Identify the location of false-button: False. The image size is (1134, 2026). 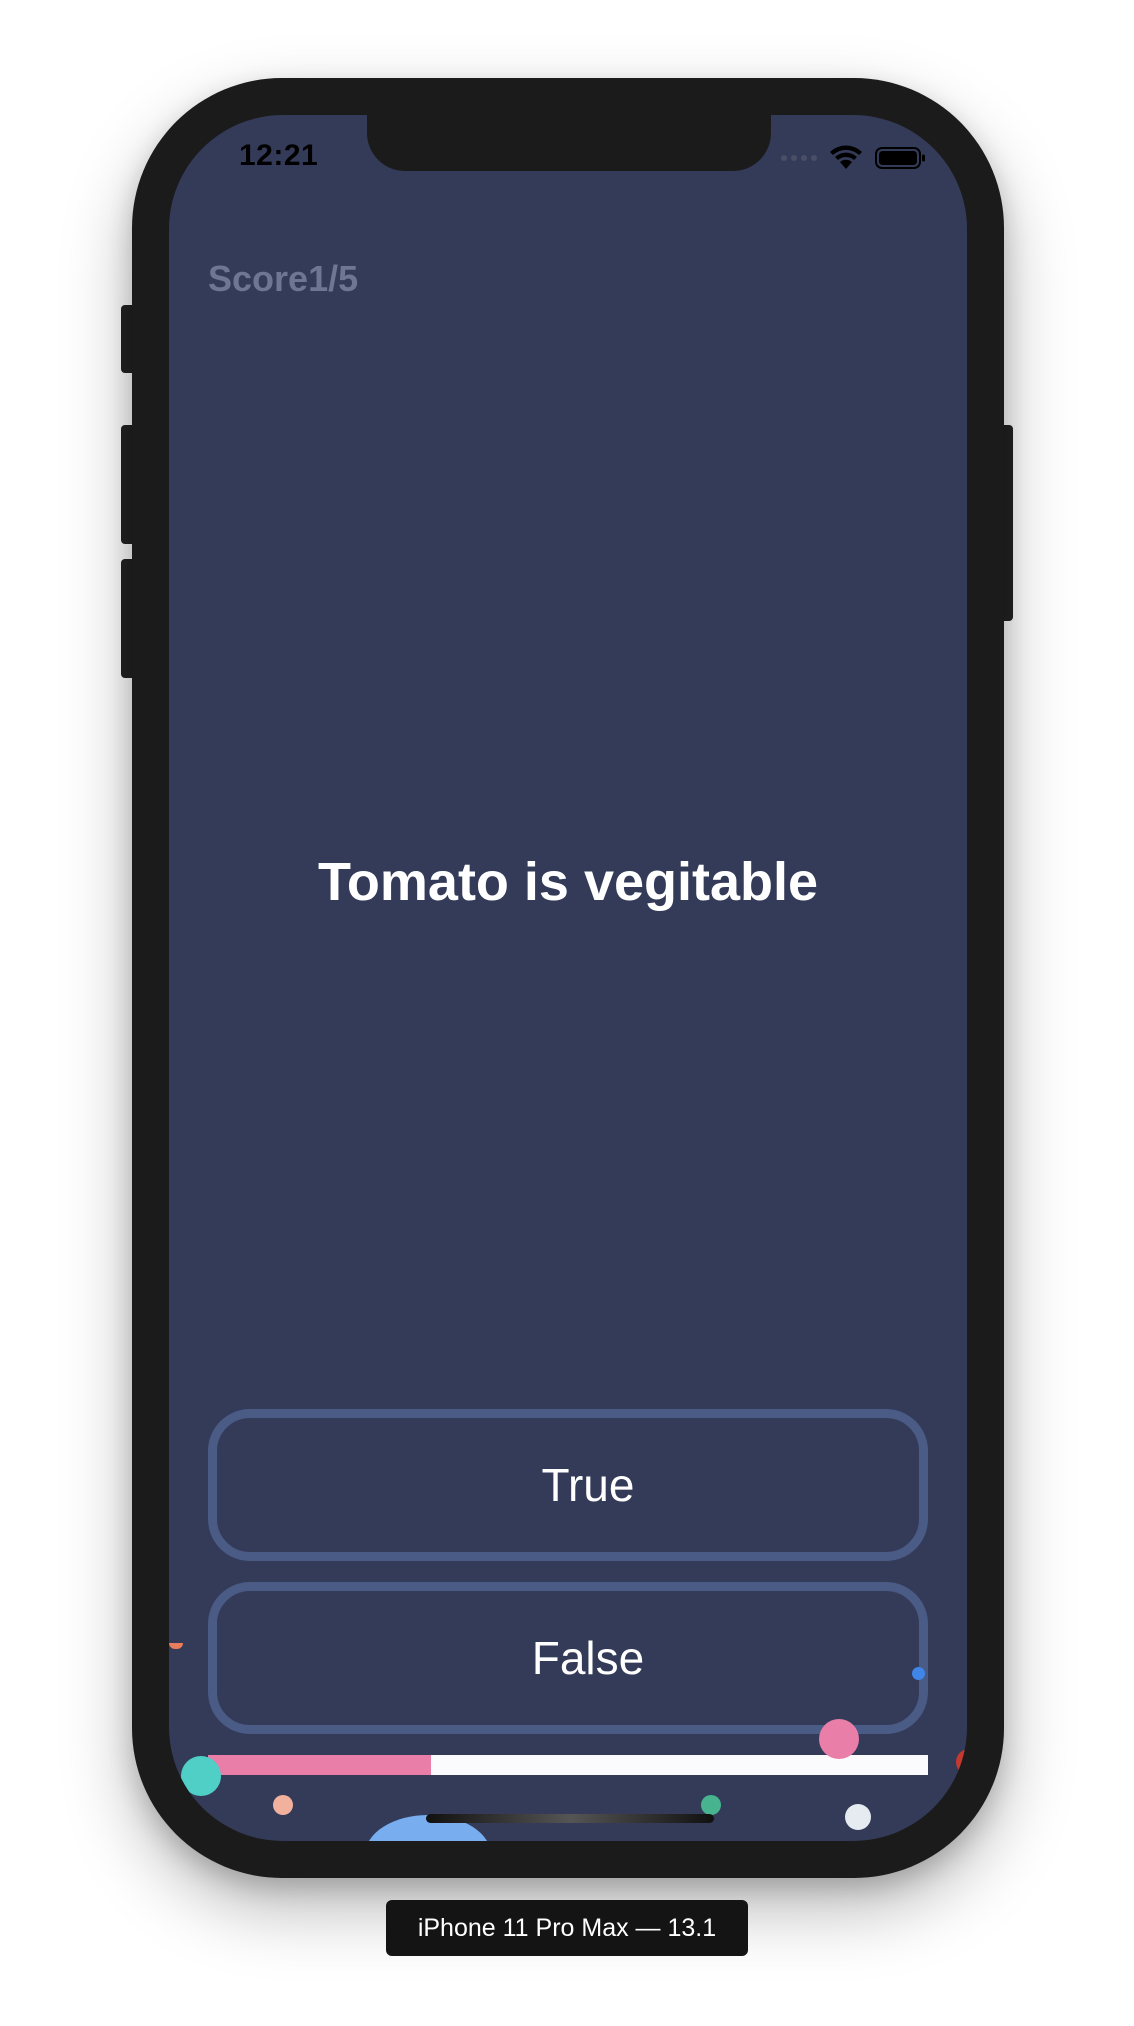
(568, 1658).